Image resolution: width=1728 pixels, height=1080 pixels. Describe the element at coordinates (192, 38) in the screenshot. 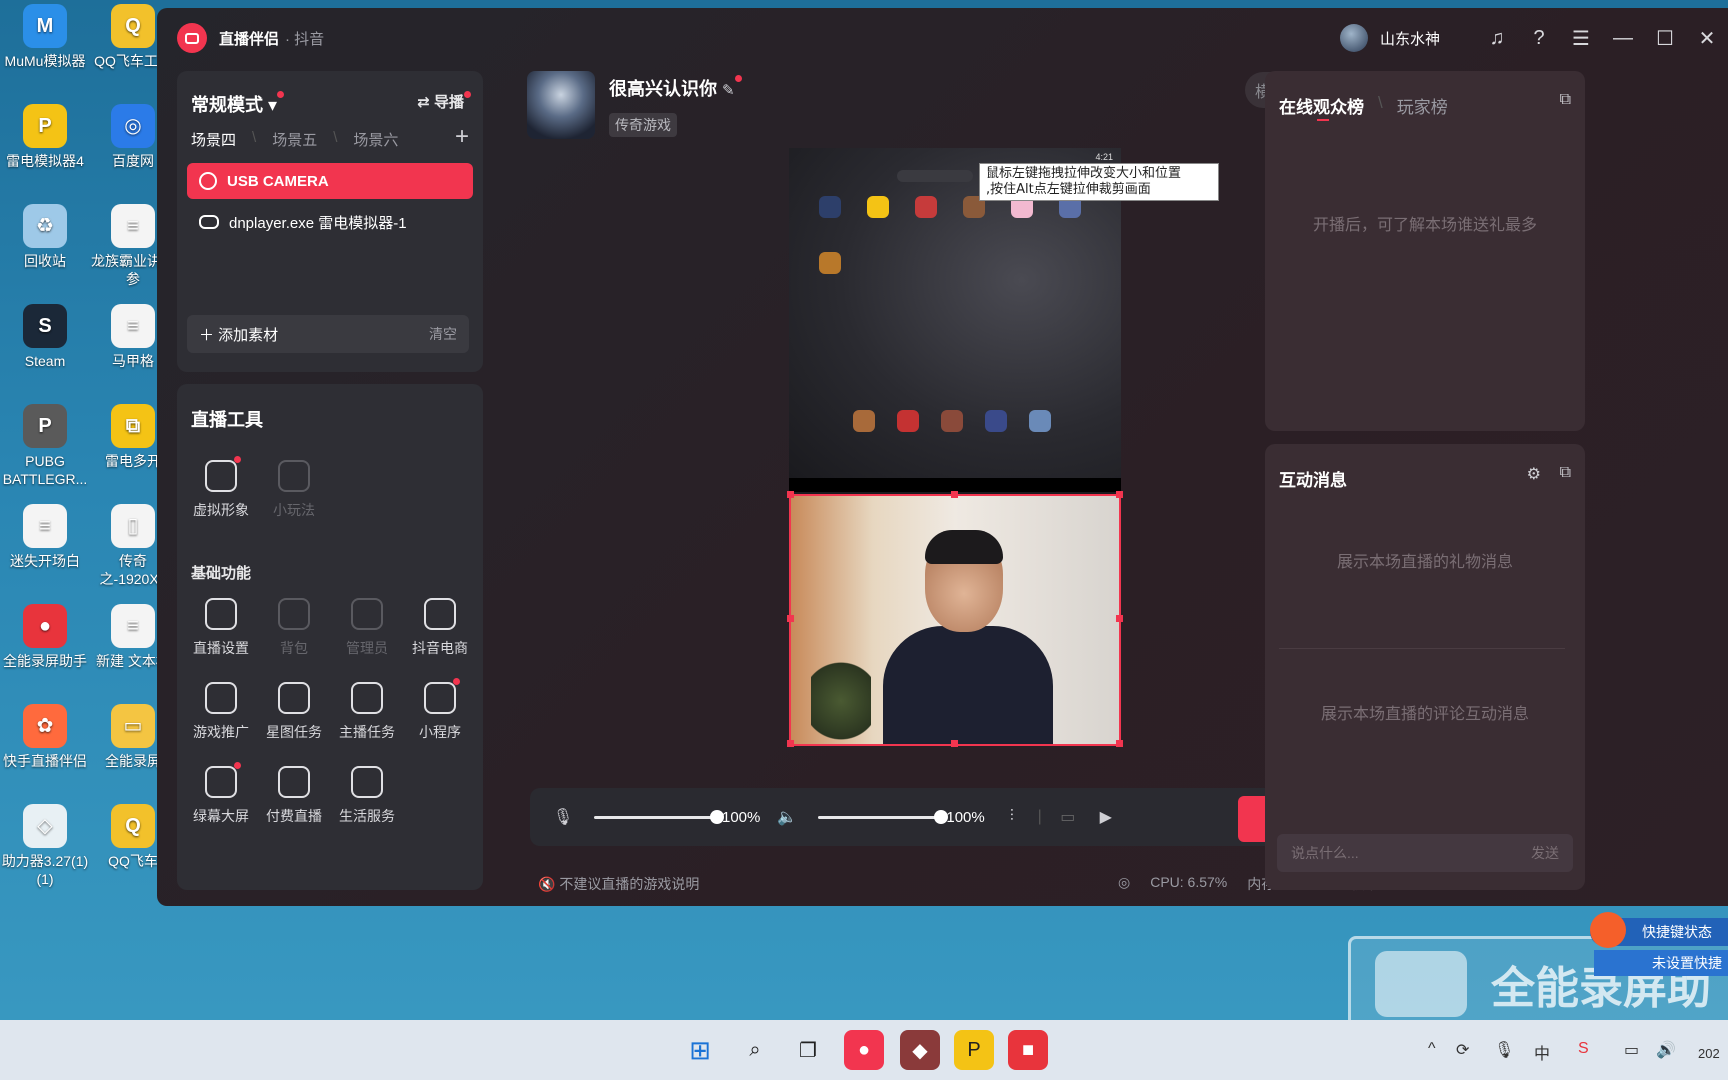

I see `app-logo-icon` at that location.